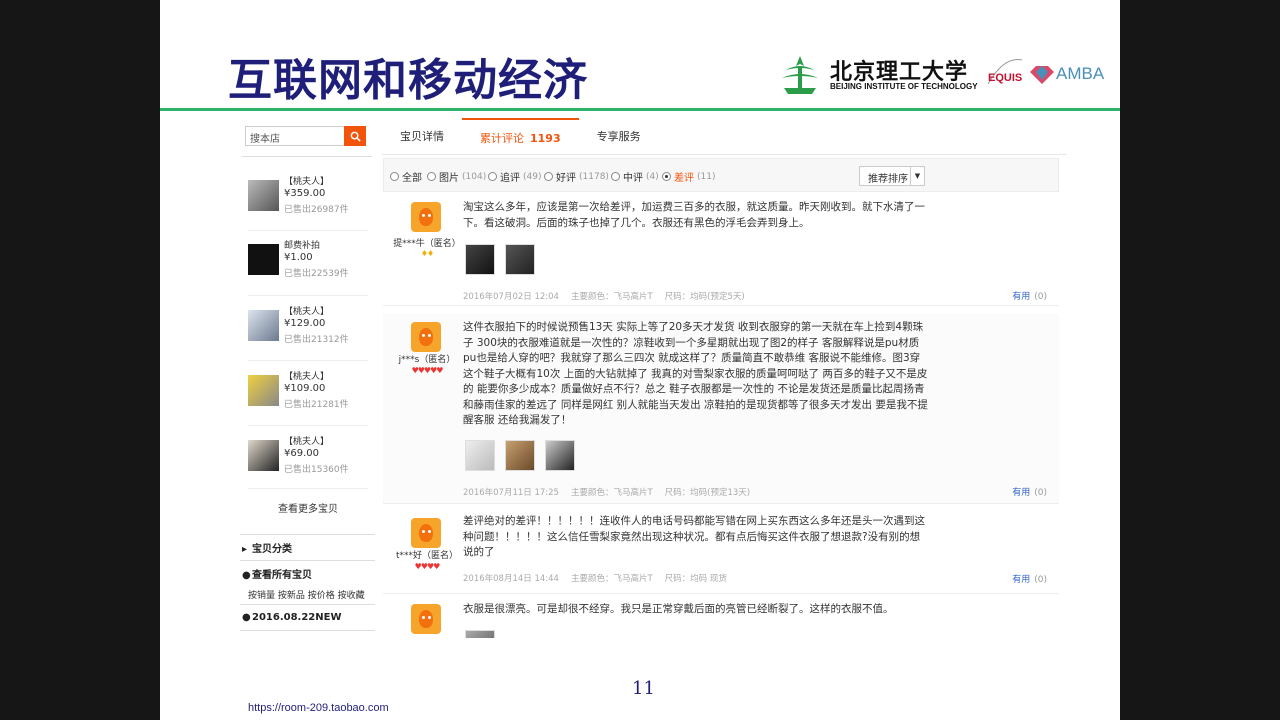  I want to click on search-button, so click(355, 136).